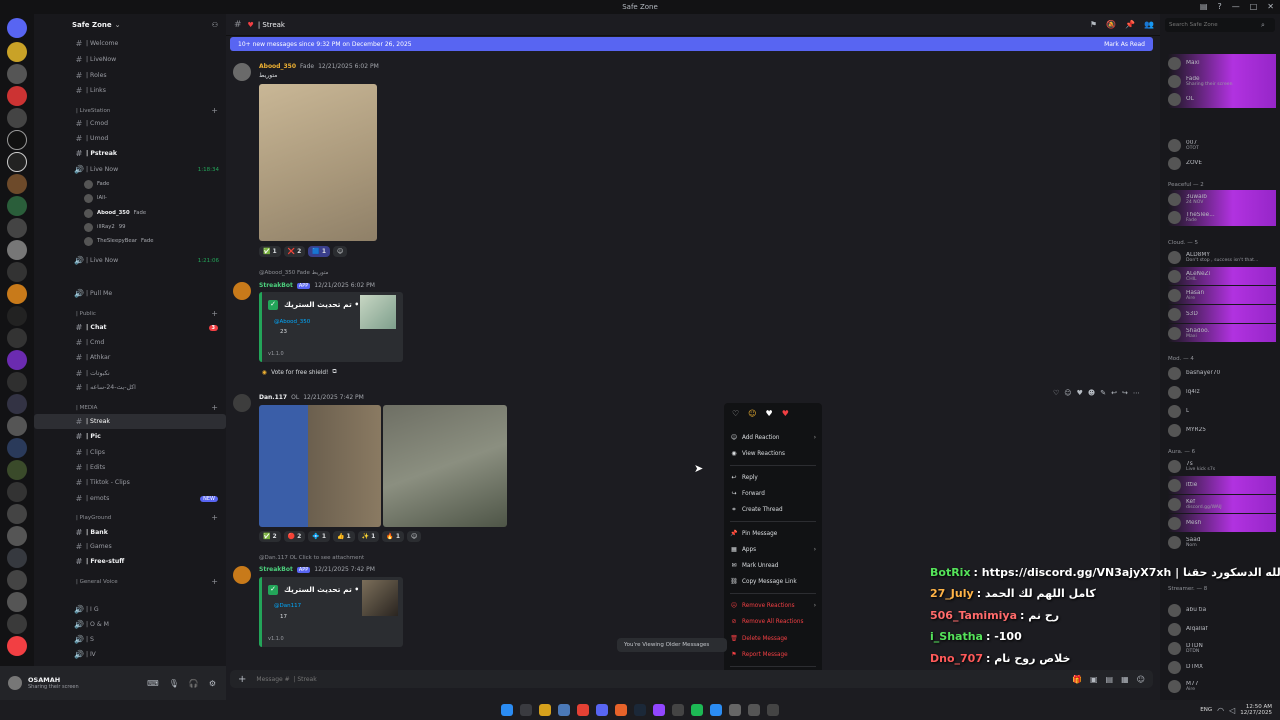 This screenshot has width=1280, height=720. I want to click on add-attachment-icon: +, so click(242, 679).